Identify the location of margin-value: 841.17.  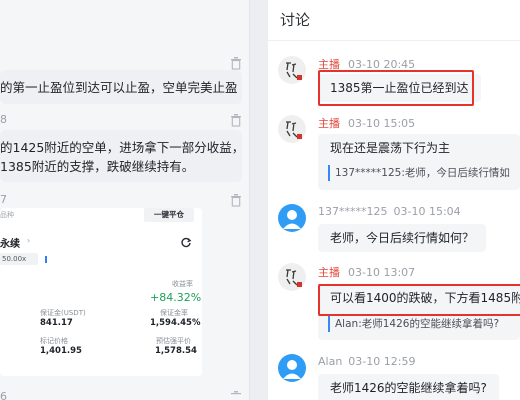
(56, 323).